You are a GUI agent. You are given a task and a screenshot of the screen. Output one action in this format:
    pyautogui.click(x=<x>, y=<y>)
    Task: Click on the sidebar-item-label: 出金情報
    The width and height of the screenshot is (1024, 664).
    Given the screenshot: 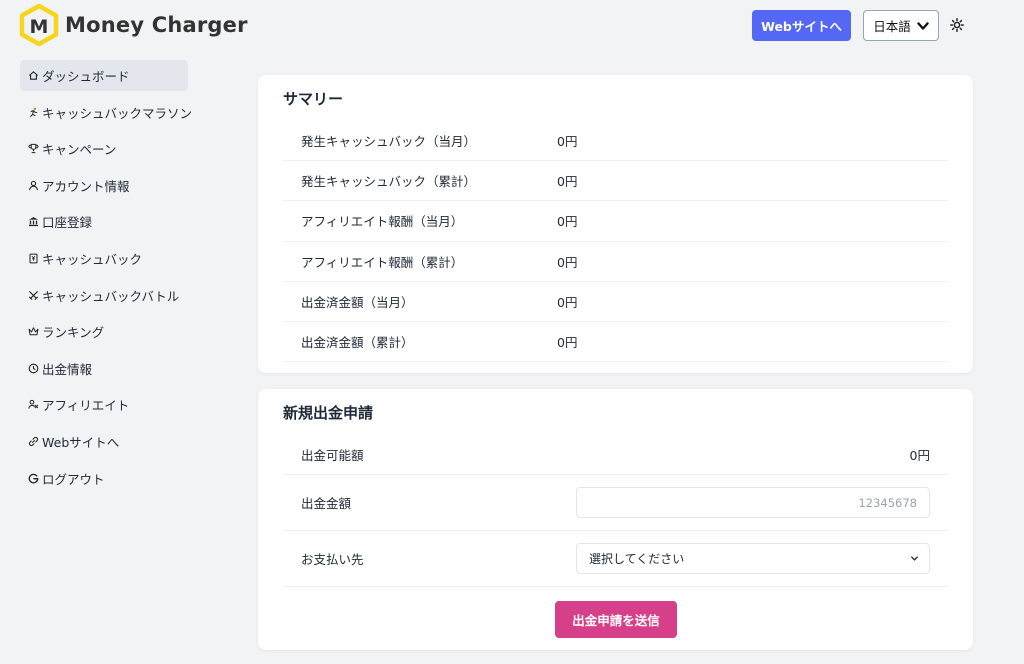 What is the action you would take?
    pyautogui.click(x=67, y=369)
    